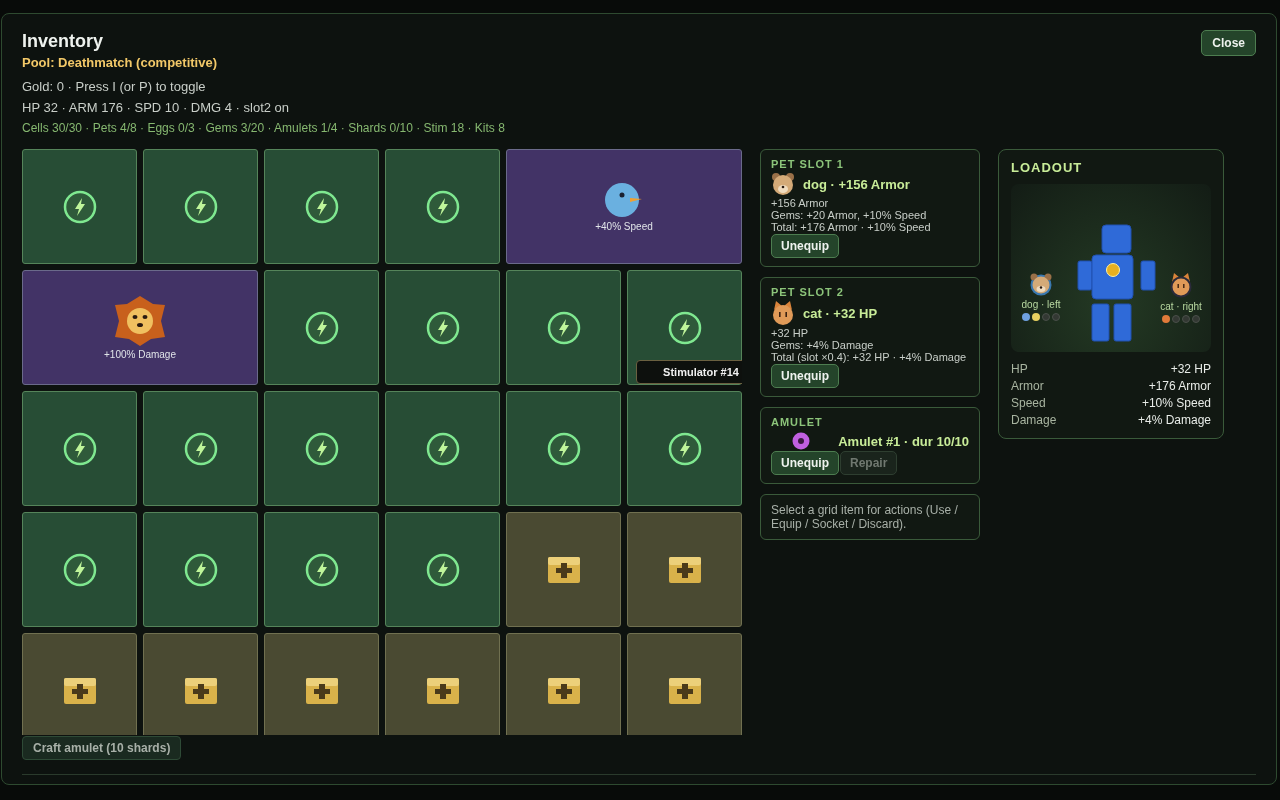  What do you see at coordinates (1041, 304) in the screenshot?
I see `pet-side-label: dog · left` at bounding box center [1041, 304].